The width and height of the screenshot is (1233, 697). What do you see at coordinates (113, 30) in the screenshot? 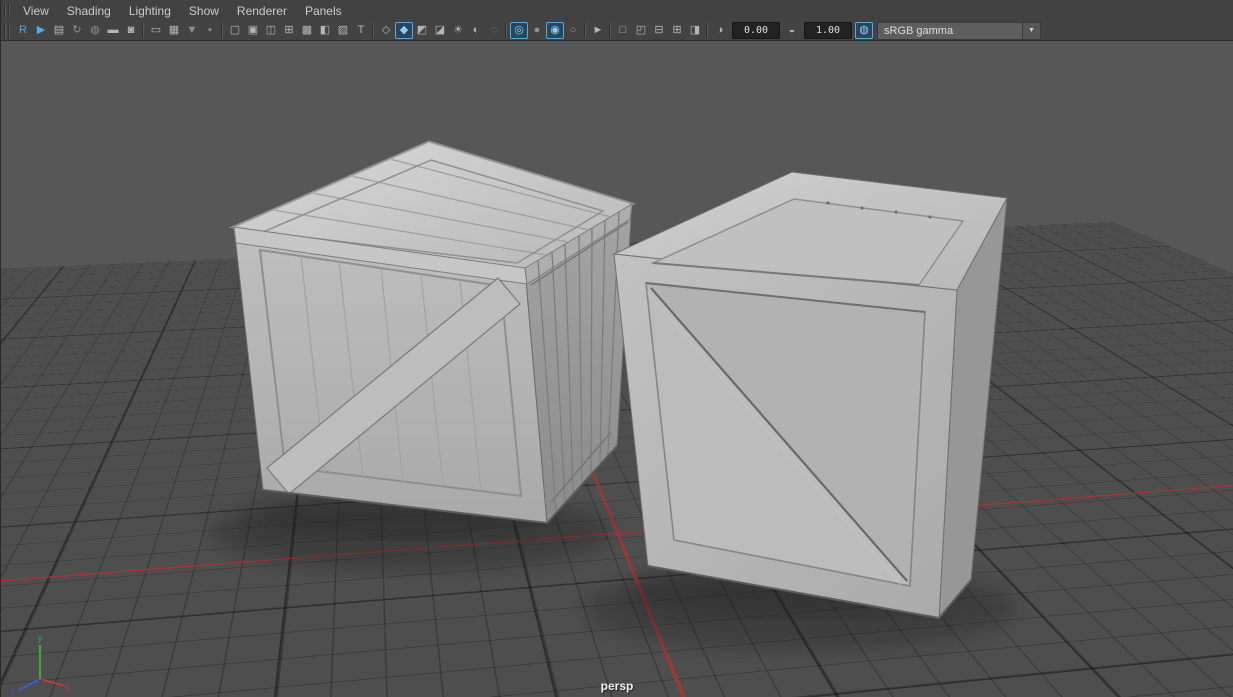
I see `film-slate-icon: ▬` at bounding box center [113, 30].